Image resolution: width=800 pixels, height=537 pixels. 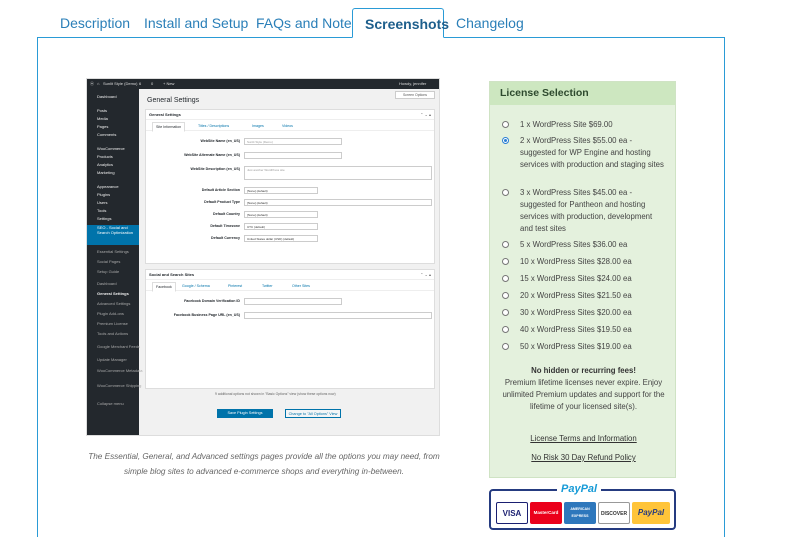 I want to click on sidebar-subitem: Essential Settings, so click(x=113, y=251).